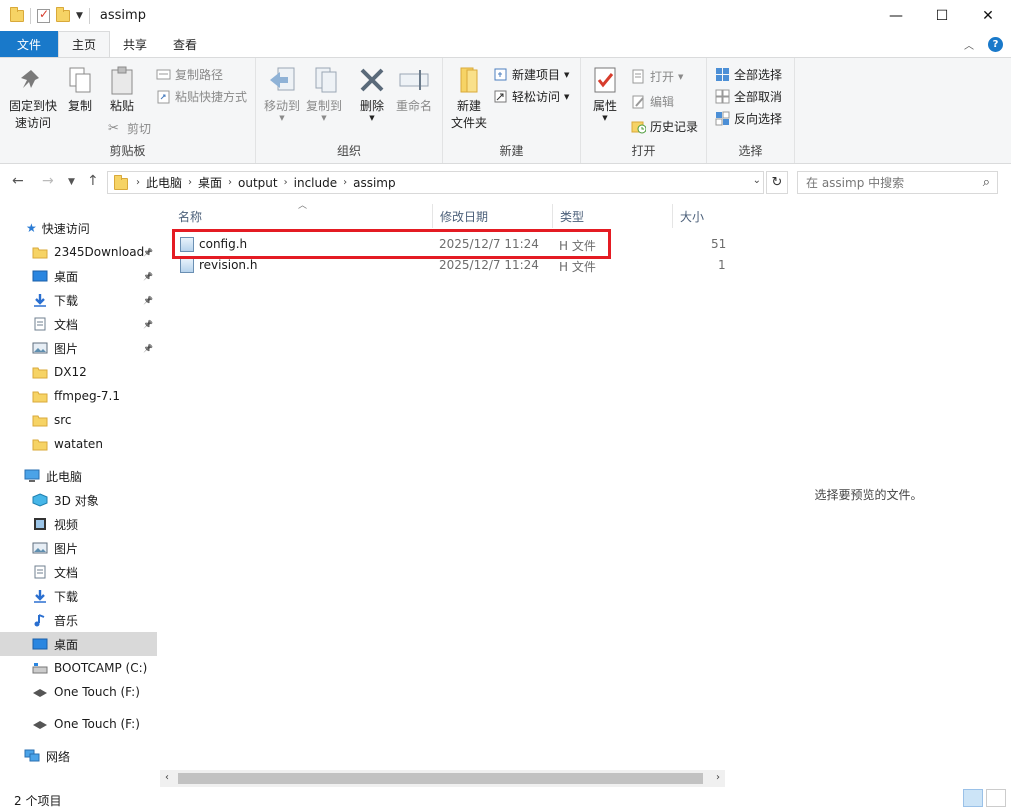  What do you see at coordinates (84, 44) in the screenshot?
I see `tab-home: 主页` at bounding box center [84, 44].